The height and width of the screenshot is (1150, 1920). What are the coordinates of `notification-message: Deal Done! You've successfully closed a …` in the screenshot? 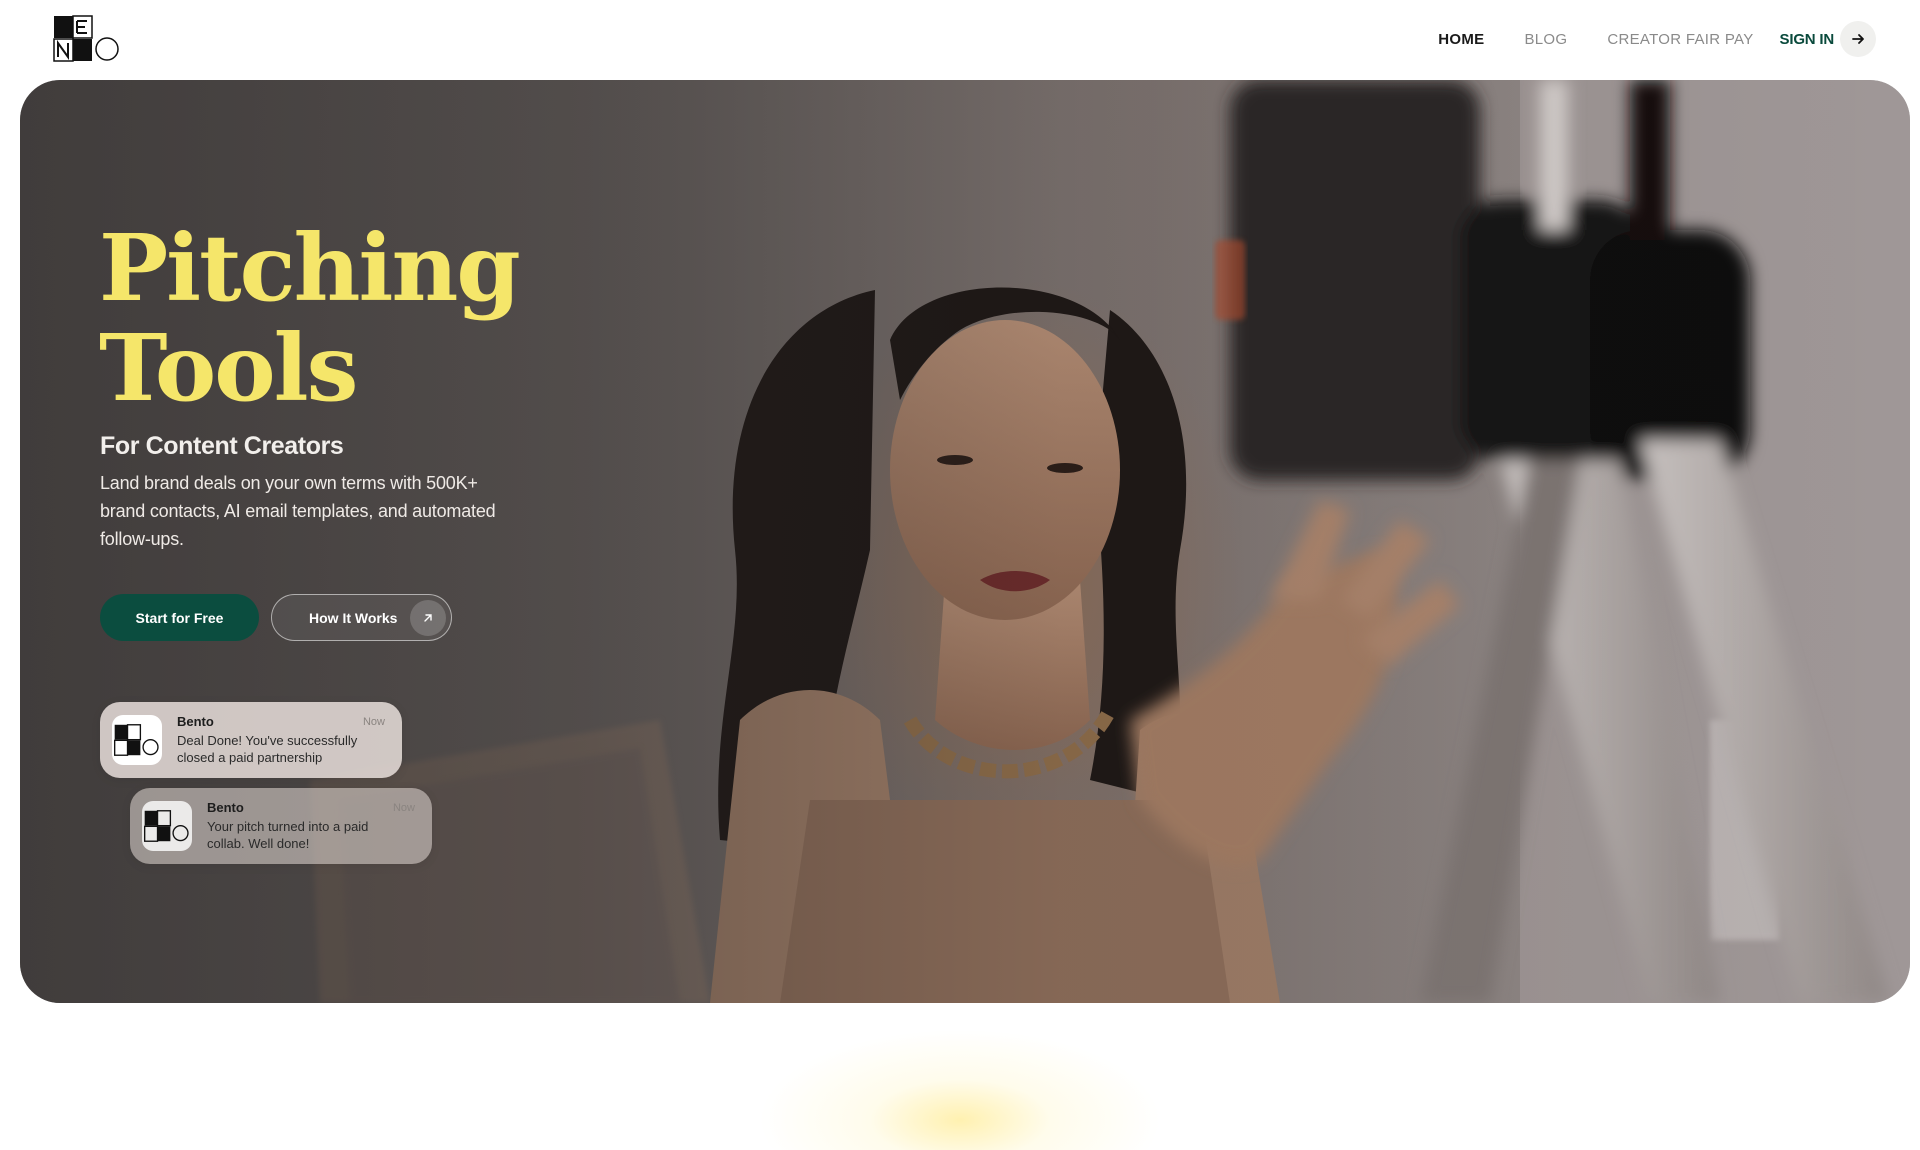 It's located at (267, 749).